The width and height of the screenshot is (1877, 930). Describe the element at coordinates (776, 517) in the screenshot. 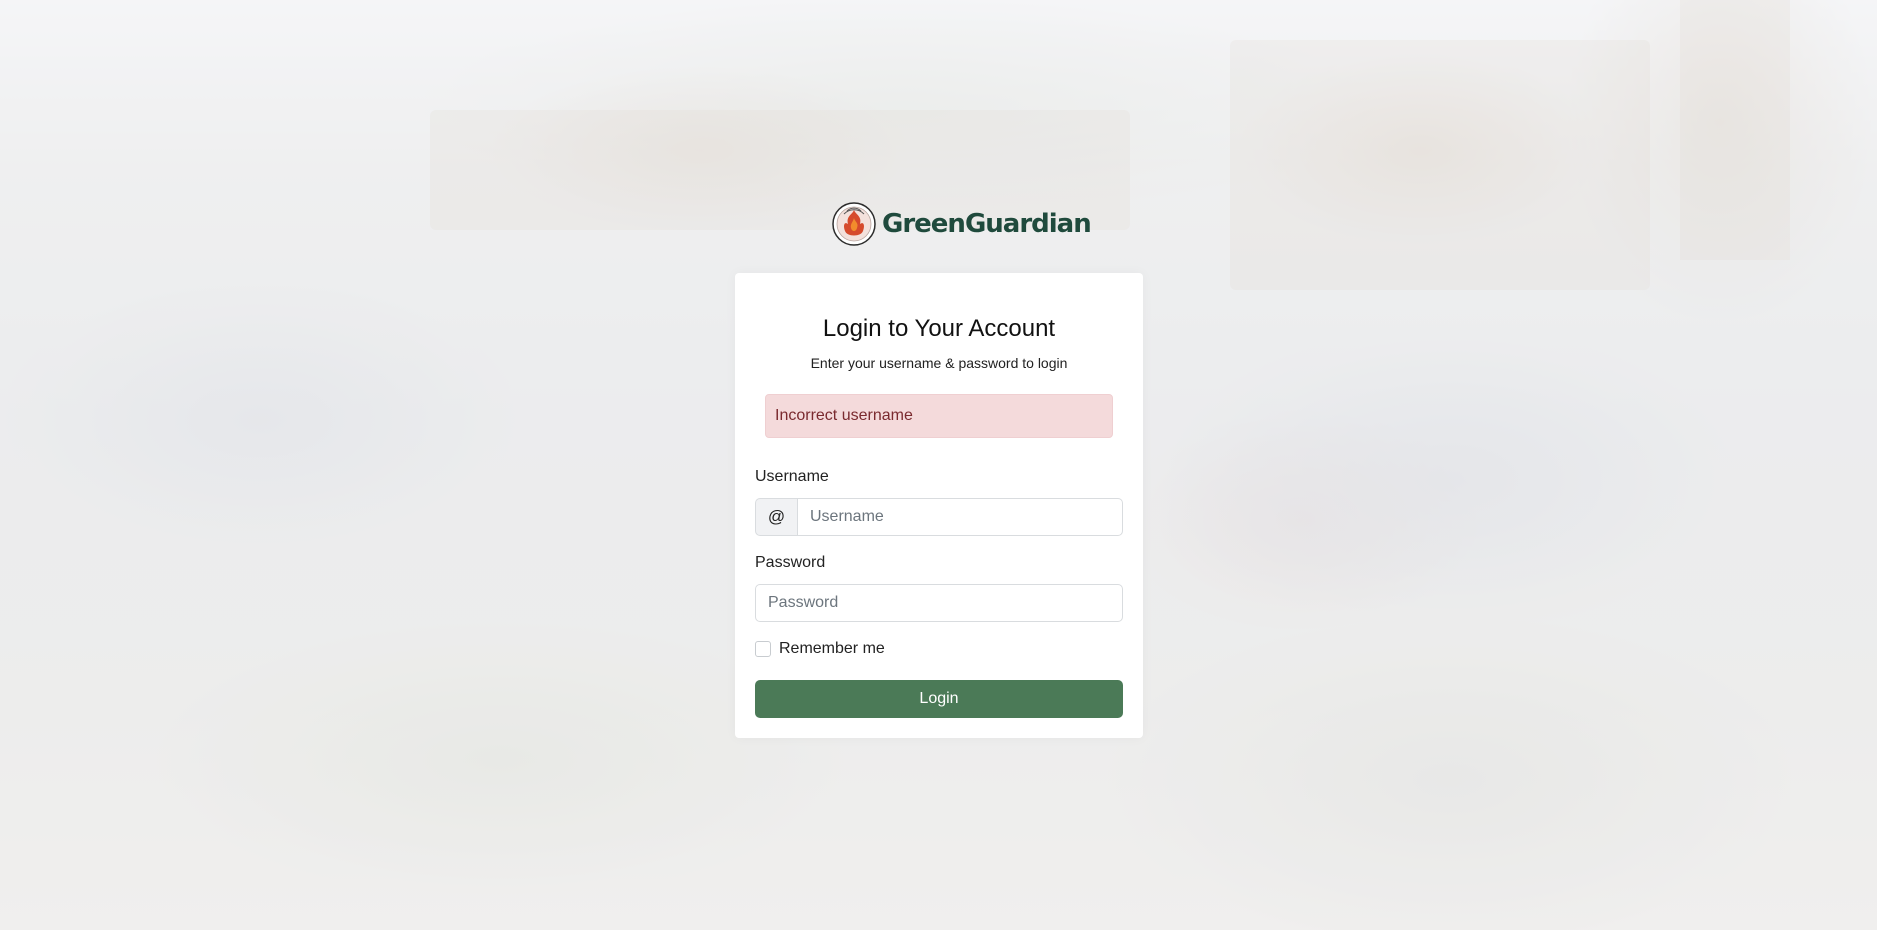

I see `at-sign-addon: @` at that location.